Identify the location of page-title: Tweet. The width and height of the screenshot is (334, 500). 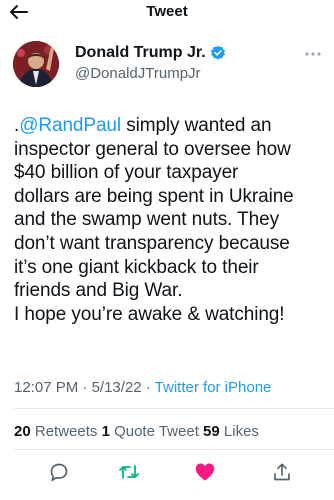
(167, 11).